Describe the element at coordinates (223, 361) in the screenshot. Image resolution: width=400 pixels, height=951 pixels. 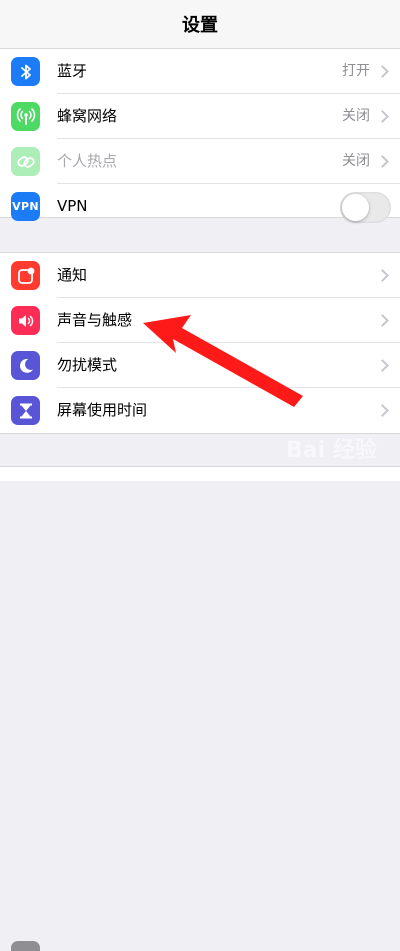
I see `annotation-arrow` at that location.